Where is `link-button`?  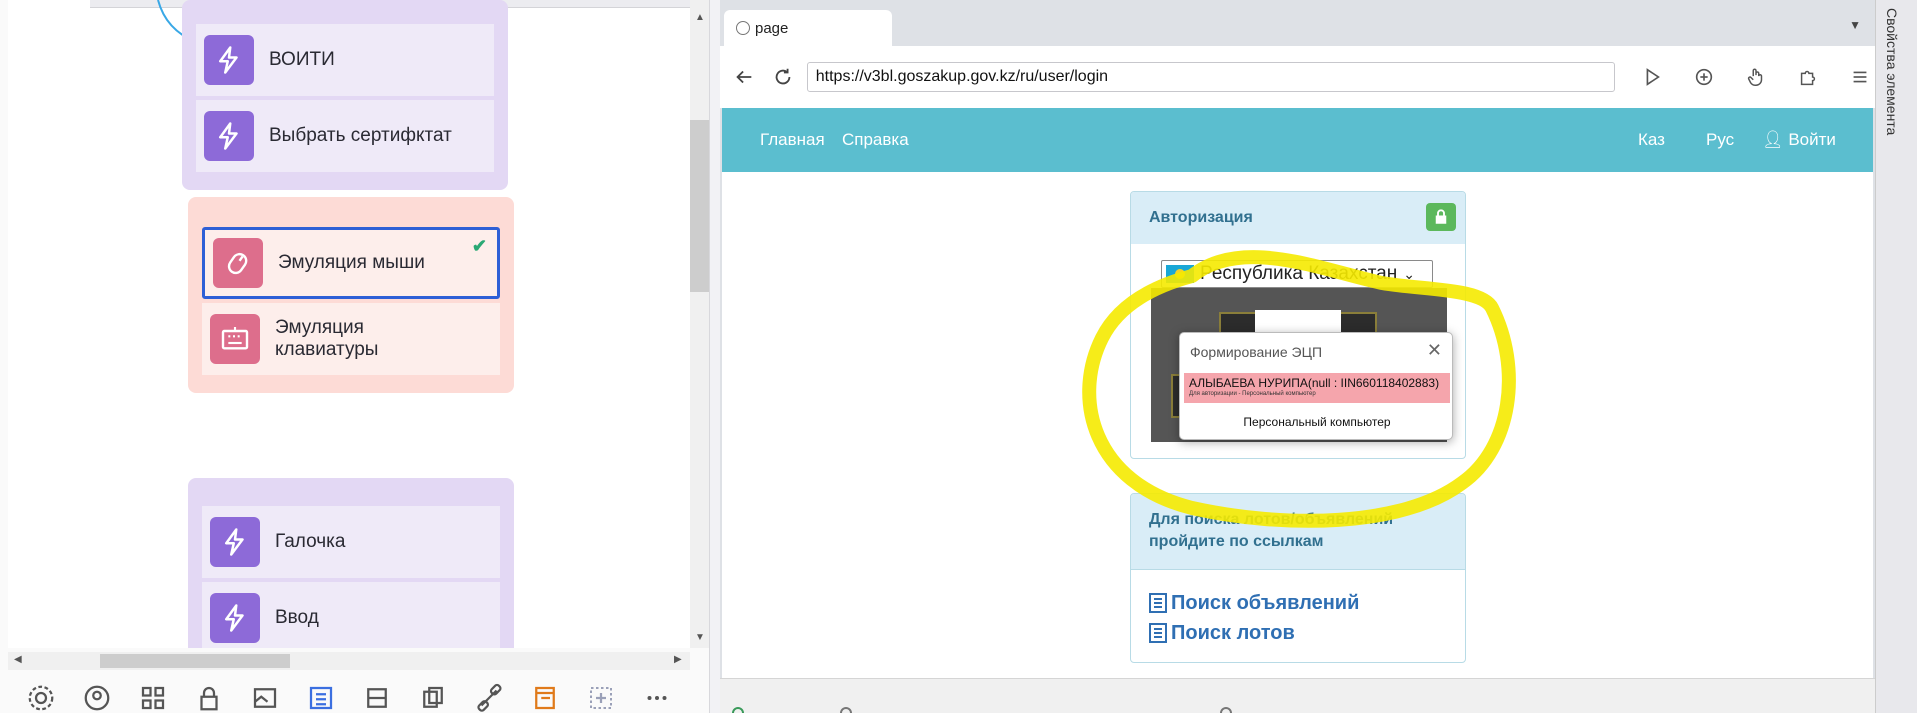 link-button is located at coordinates (489, 698).